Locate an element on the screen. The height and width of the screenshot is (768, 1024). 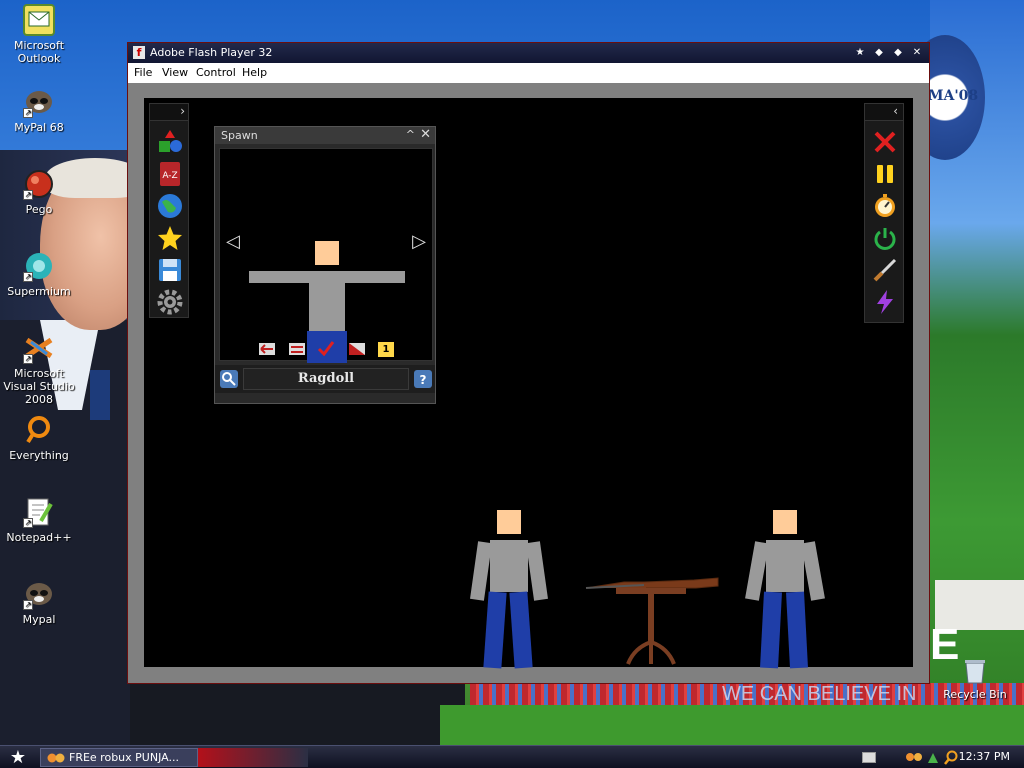
desktop-icon-label: Microsoft Outlook is located at coordinates (39, 52).